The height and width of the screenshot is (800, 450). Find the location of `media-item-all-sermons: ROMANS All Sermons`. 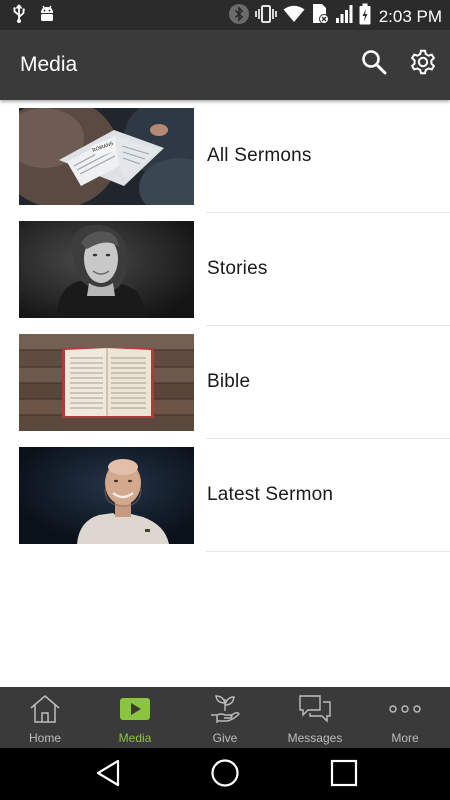

media-item-all-sermons: ROMANS All Sermons is located at coordinates (225, 156).